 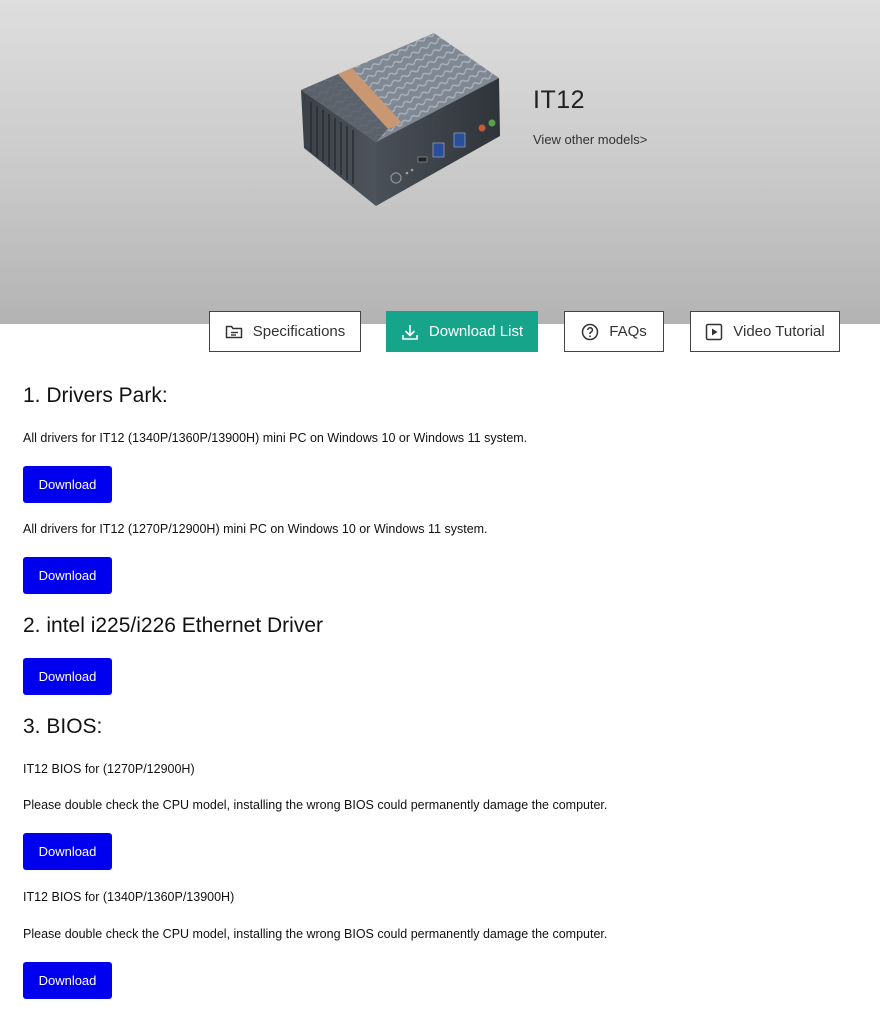 What do you see at coordinates (173, 625) in the screenshot?
I see `ethernet-section-title: 2. intel i225/i226 Ethernet Driver` at bounding box center [173, 625].